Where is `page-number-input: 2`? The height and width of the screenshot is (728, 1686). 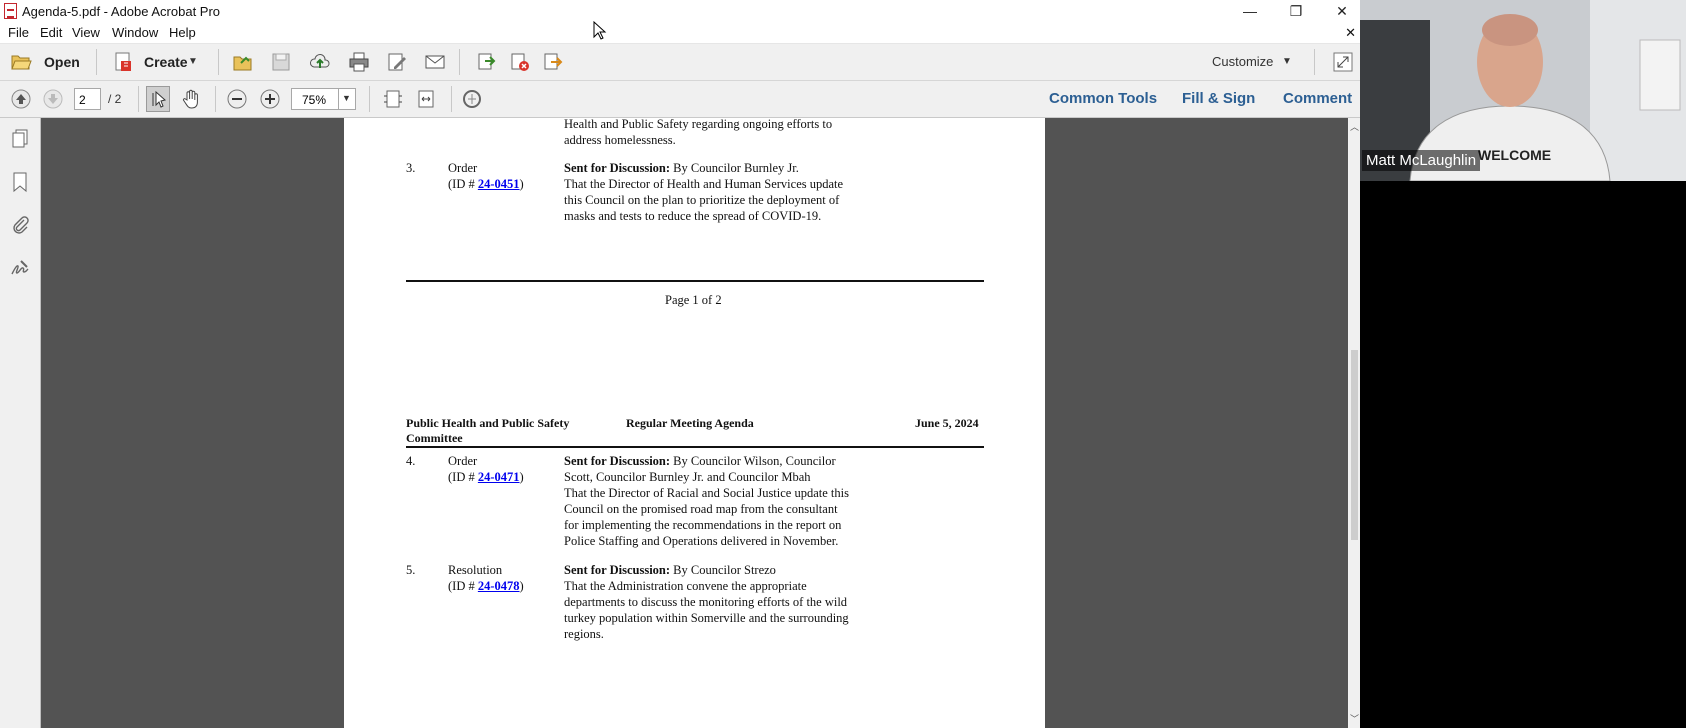
page-number-input: 2 is located at coordinates (87, 99).